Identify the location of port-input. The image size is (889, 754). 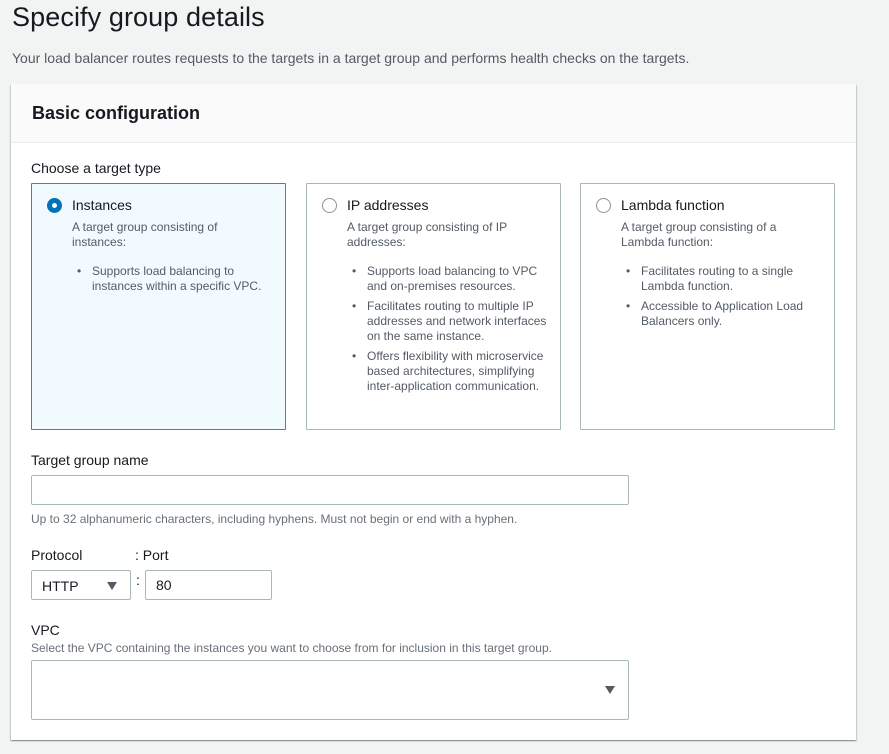
(208, 585).